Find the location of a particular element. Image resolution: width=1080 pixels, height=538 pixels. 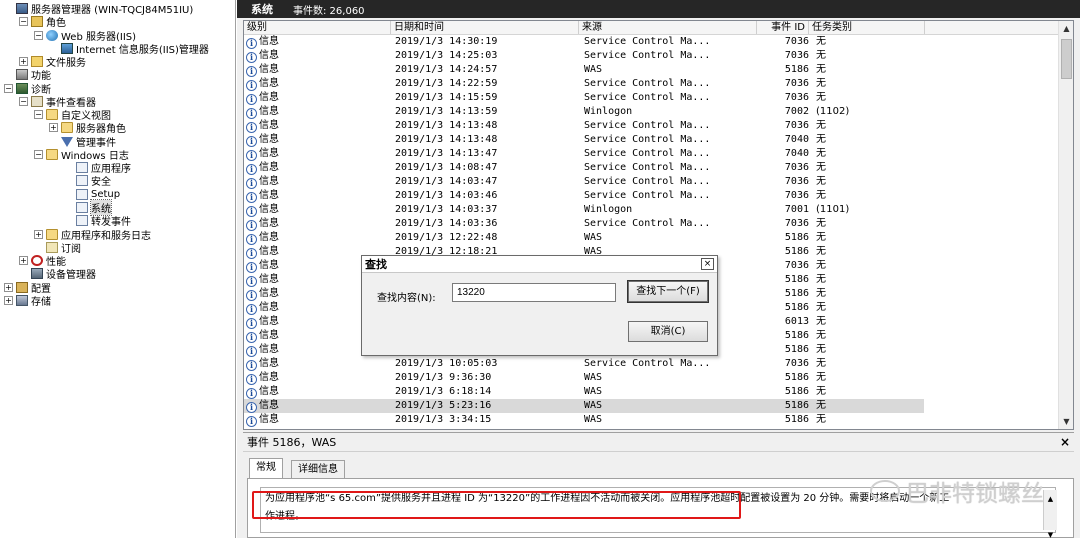

cell-datetime: 2019/1/3 14:13:48 is located at coordinates (446, 125).